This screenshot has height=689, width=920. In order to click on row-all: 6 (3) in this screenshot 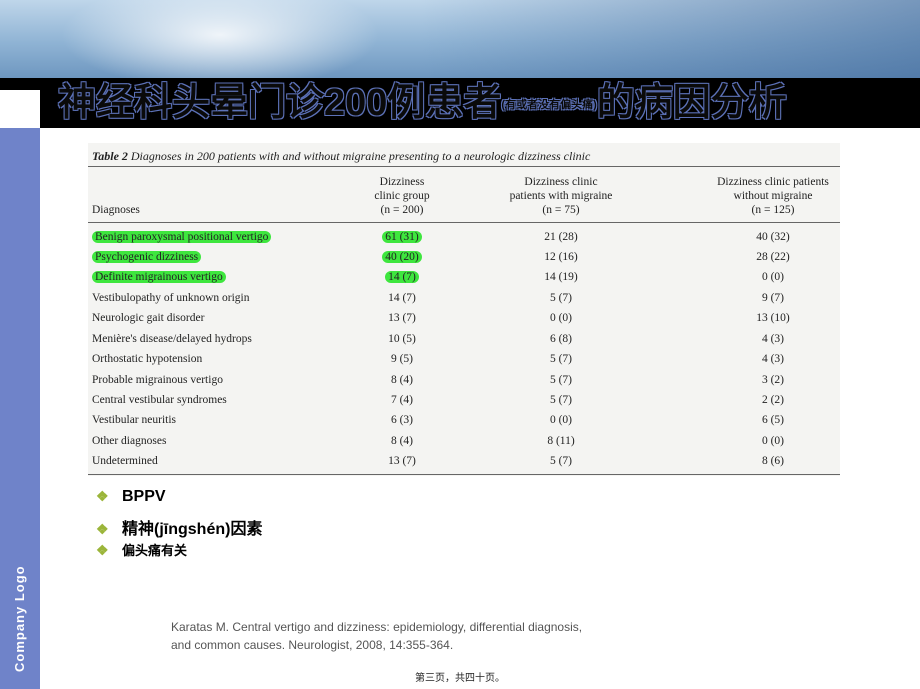, I will do `click(402, 420)`.